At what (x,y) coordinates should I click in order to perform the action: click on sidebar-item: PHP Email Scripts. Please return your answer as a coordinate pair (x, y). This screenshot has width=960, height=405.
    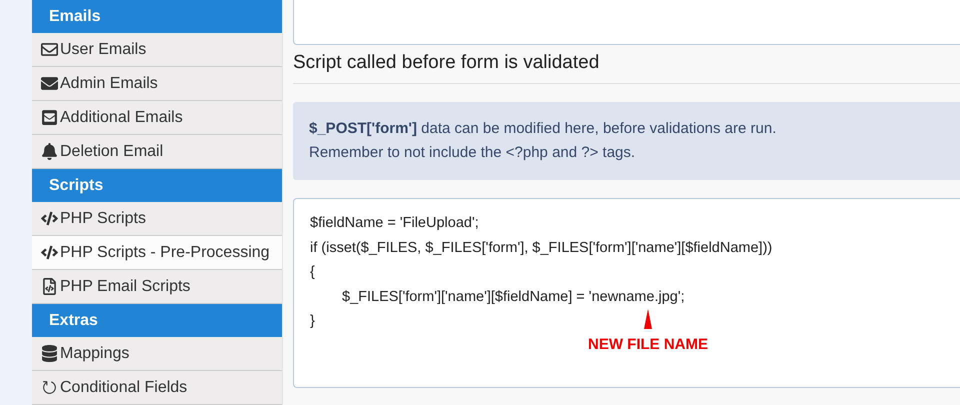
    Looking at the image, I should click on (157, 287).